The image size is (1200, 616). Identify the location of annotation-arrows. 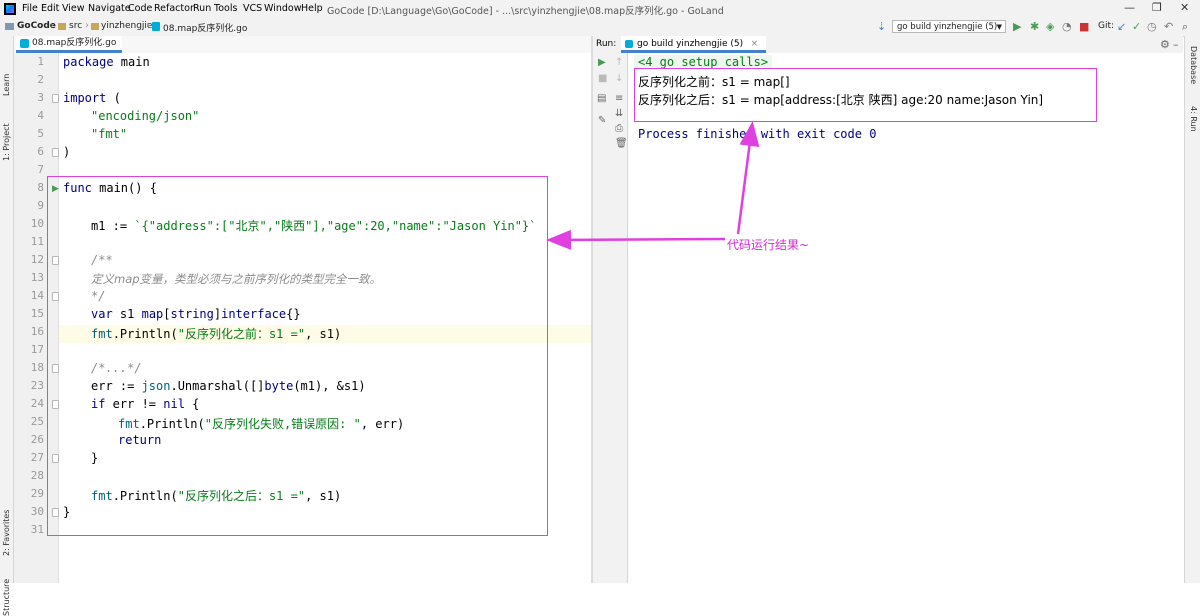
(653, 185).